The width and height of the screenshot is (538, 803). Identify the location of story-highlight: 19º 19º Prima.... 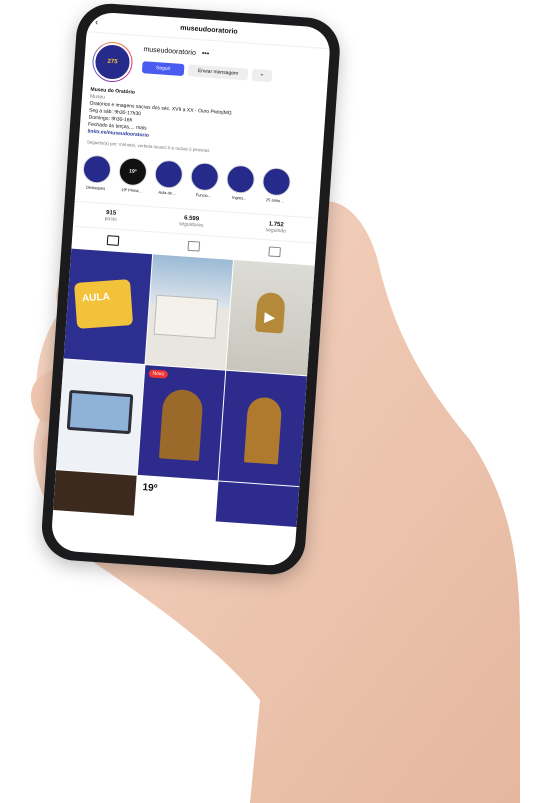
(132, 175).